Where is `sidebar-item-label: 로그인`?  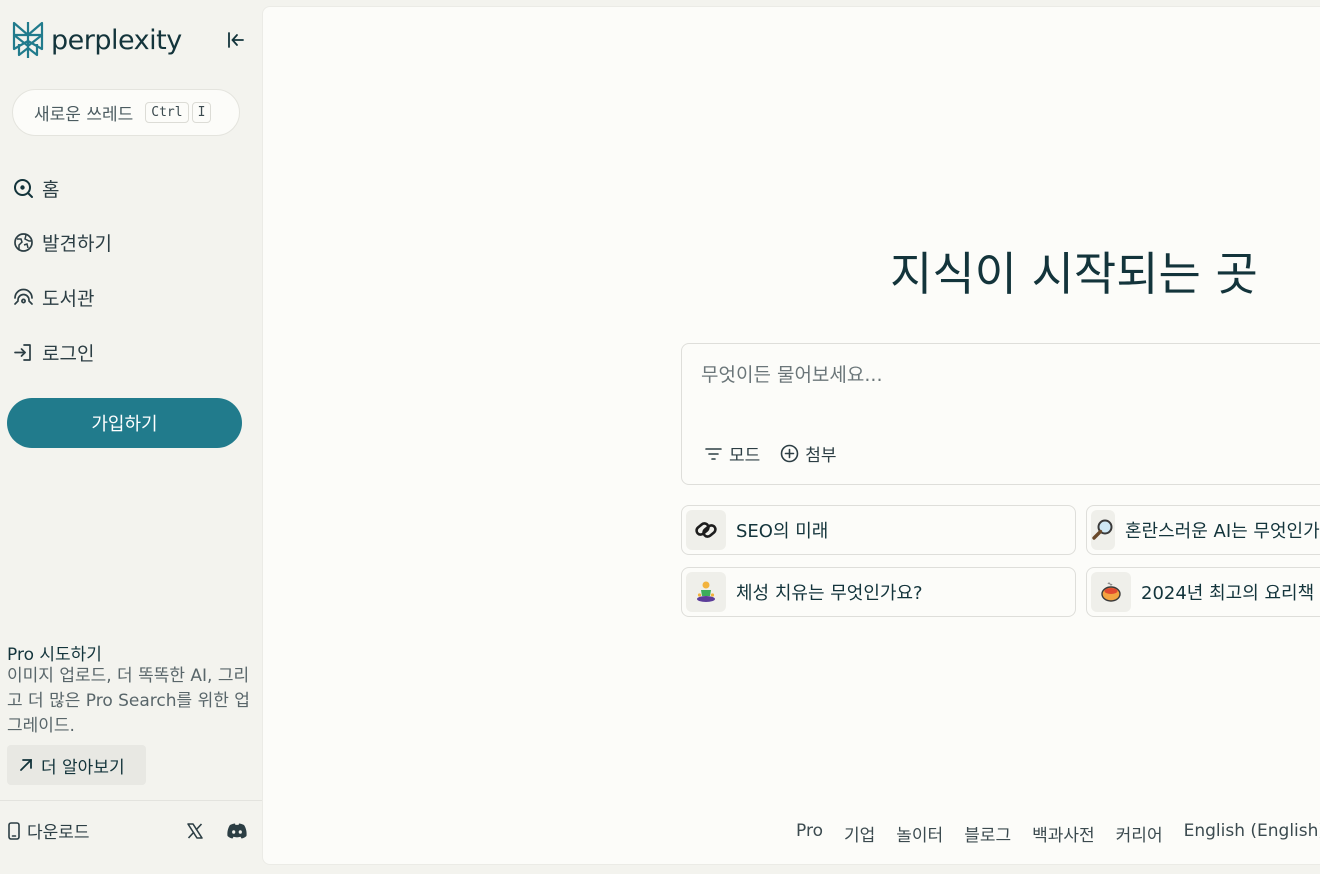 sidebar-item-label: 로그인 is located at coordinates (68, 354).